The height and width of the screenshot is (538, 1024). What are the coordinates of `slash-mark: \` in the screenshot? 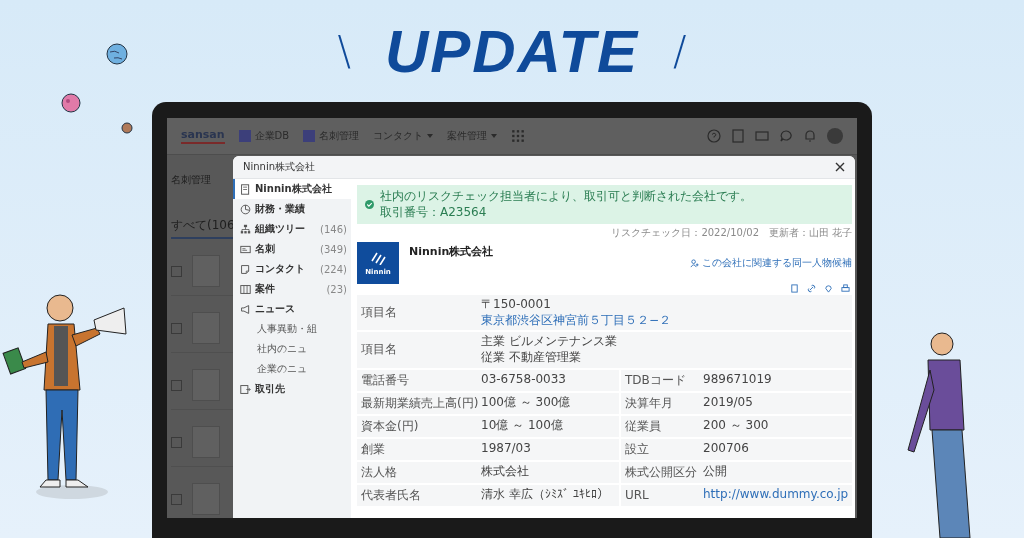 It's located at (344, 51).